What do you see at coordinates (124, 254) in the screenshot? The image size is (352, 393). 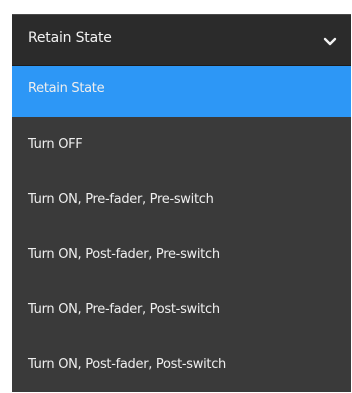 I see `option-label: Turn ON, Post-fader, Pre-switch` at bounding box center [124, 254].